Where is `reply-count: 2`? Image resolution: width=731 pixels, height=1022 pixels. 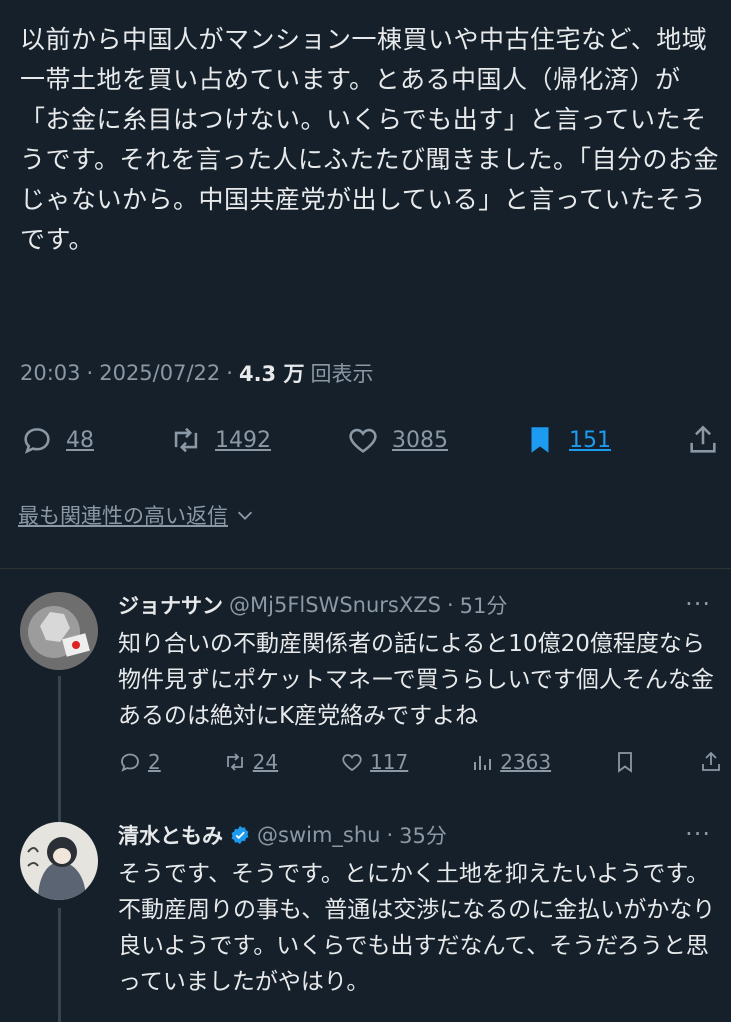 reply-count: 2 is located at coordinates (154, 762).